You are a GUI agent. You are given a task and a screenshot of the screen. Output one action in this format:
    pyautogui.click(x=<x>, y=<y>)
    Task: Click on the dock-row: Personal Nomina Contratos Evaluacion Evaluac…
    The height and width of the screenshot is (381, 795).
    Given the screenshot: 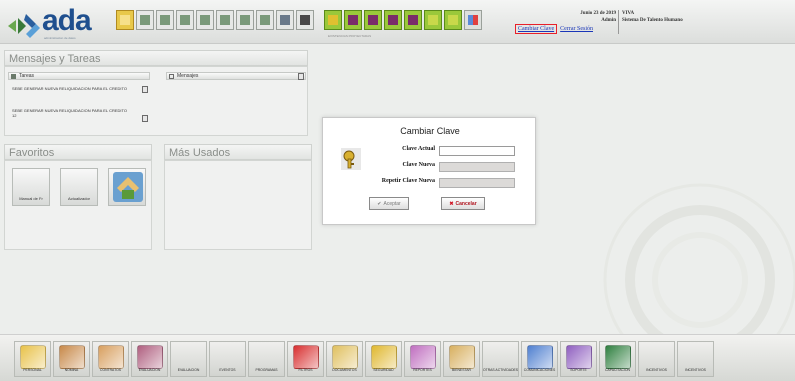 What is the action you would take?
    pyautogui.click(x=364, y=359)
    